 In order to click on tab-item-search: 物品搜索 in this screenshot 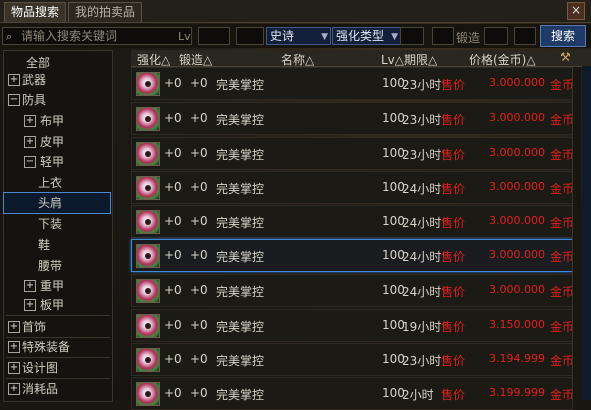, I will do `click(35, 12)`.